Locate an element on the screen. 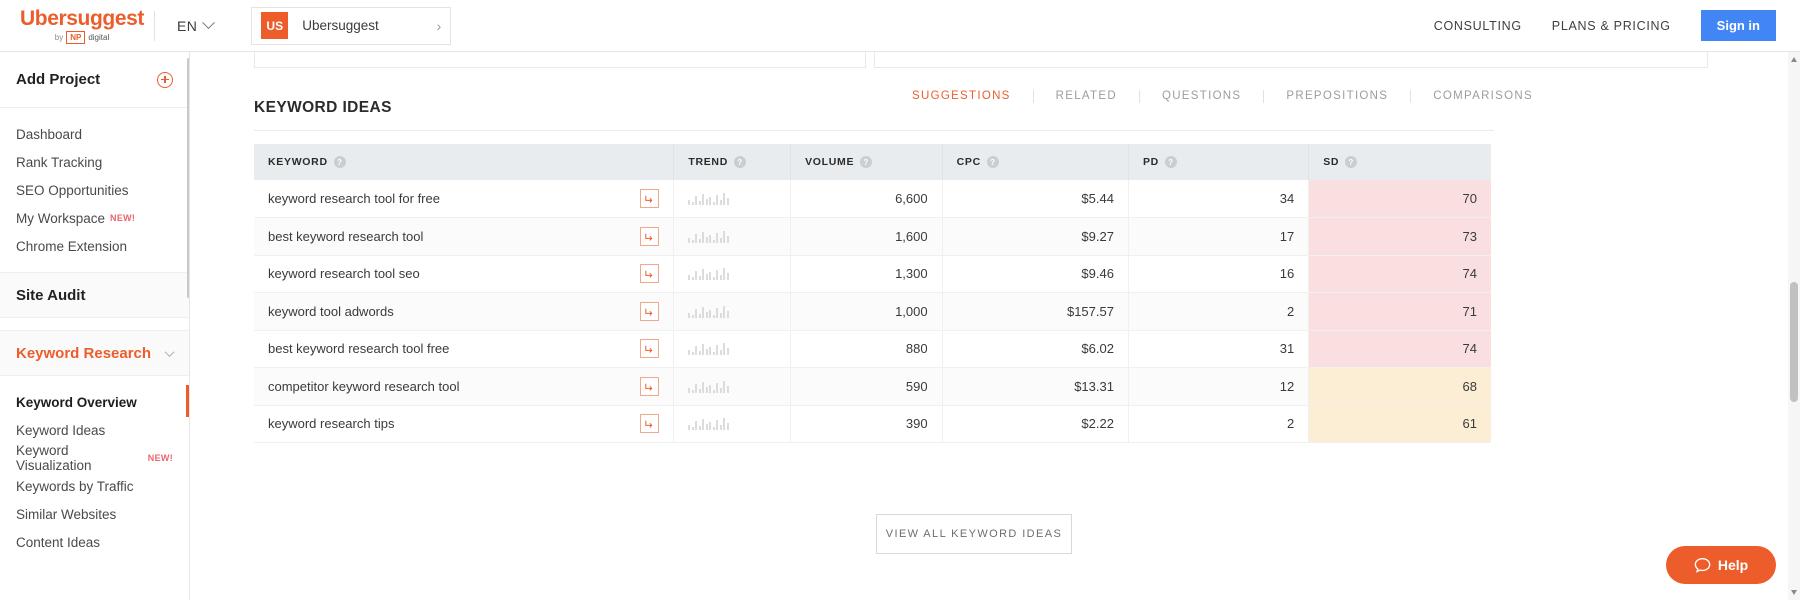 The image size is (1800, 600). column-header-pd: PD ? is located at coordinates (1219, 162).